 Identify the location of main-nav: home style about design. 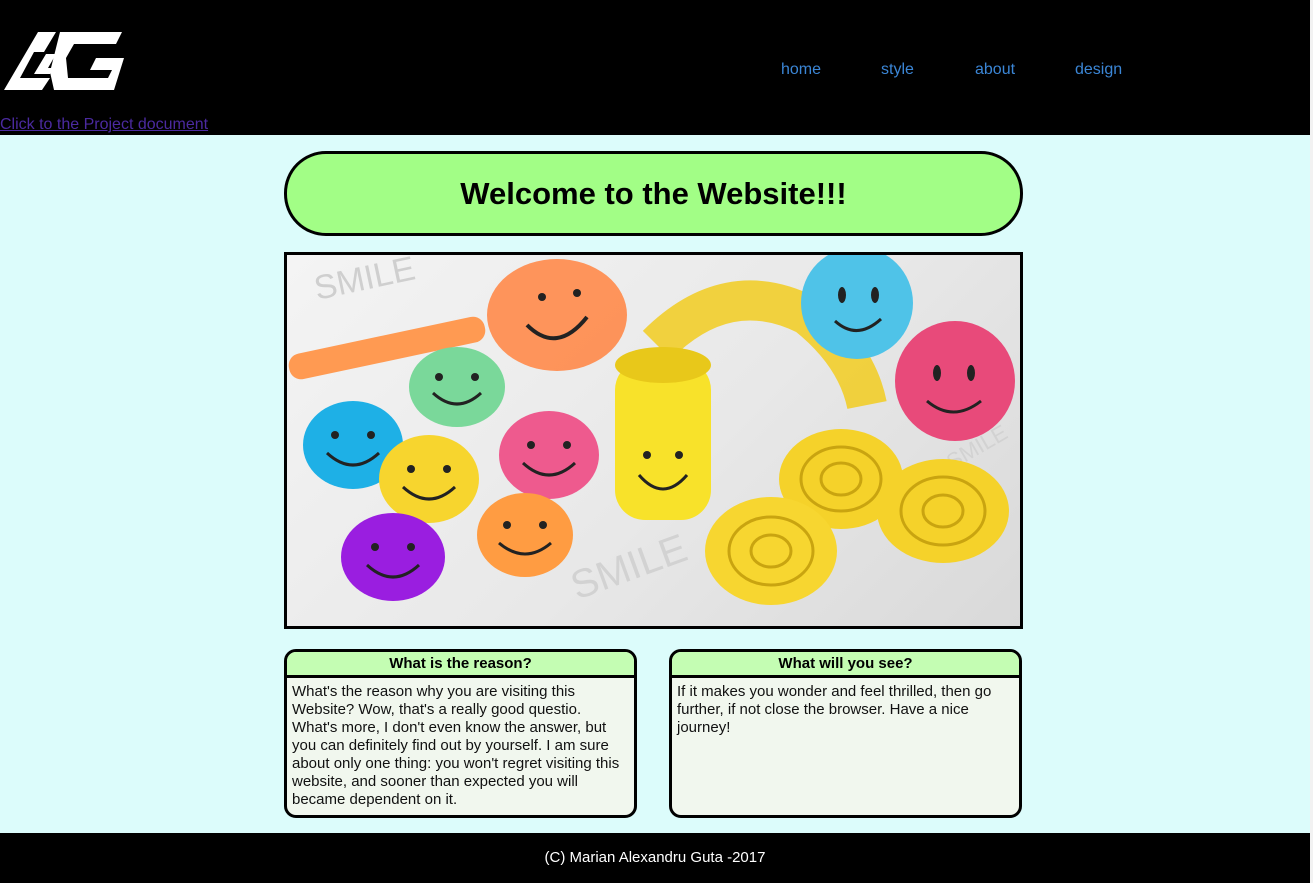
(655, 71).